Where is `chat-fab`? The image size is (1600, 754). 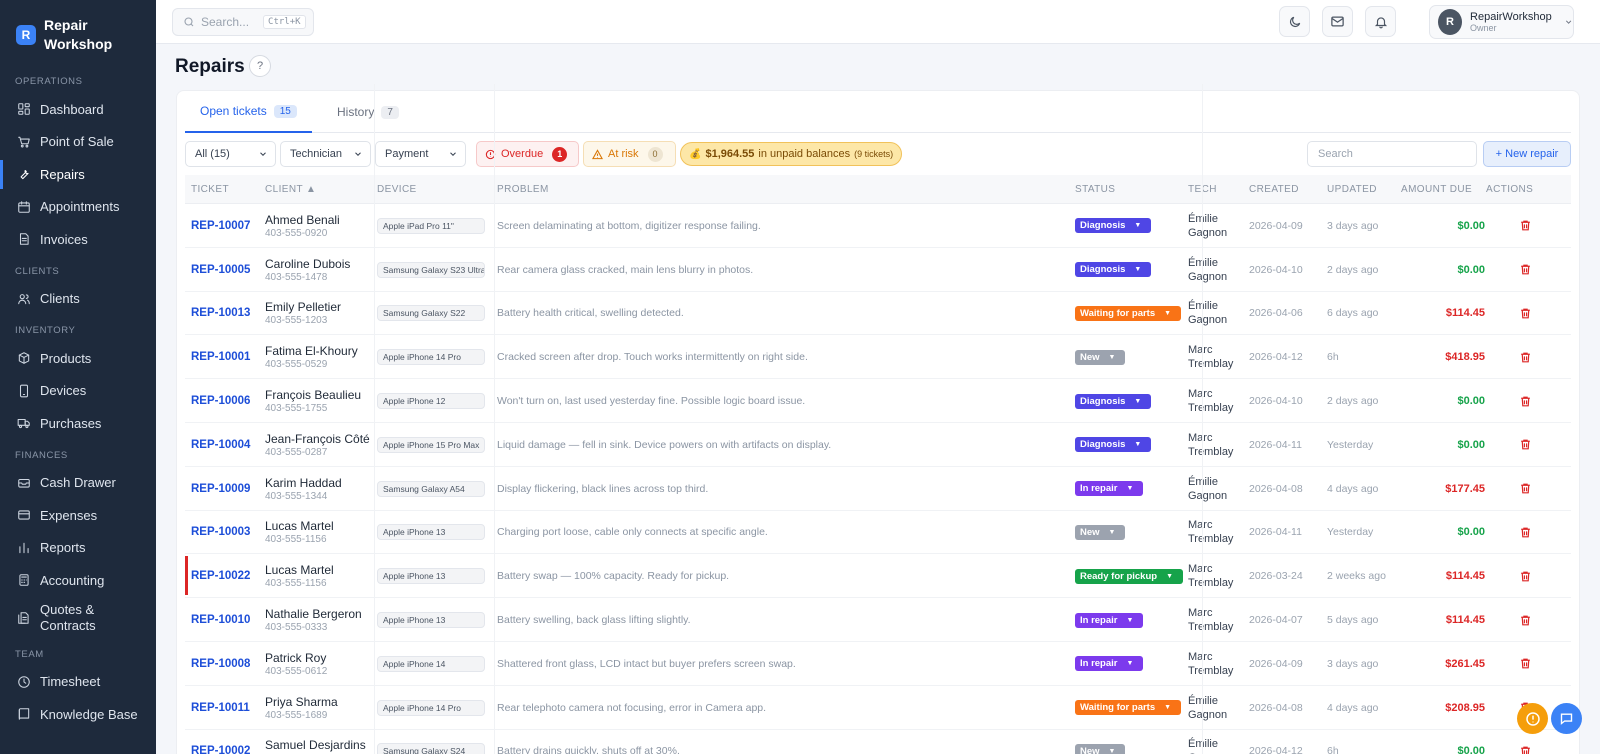
chat-fab is located at coordinates (1566, 718).